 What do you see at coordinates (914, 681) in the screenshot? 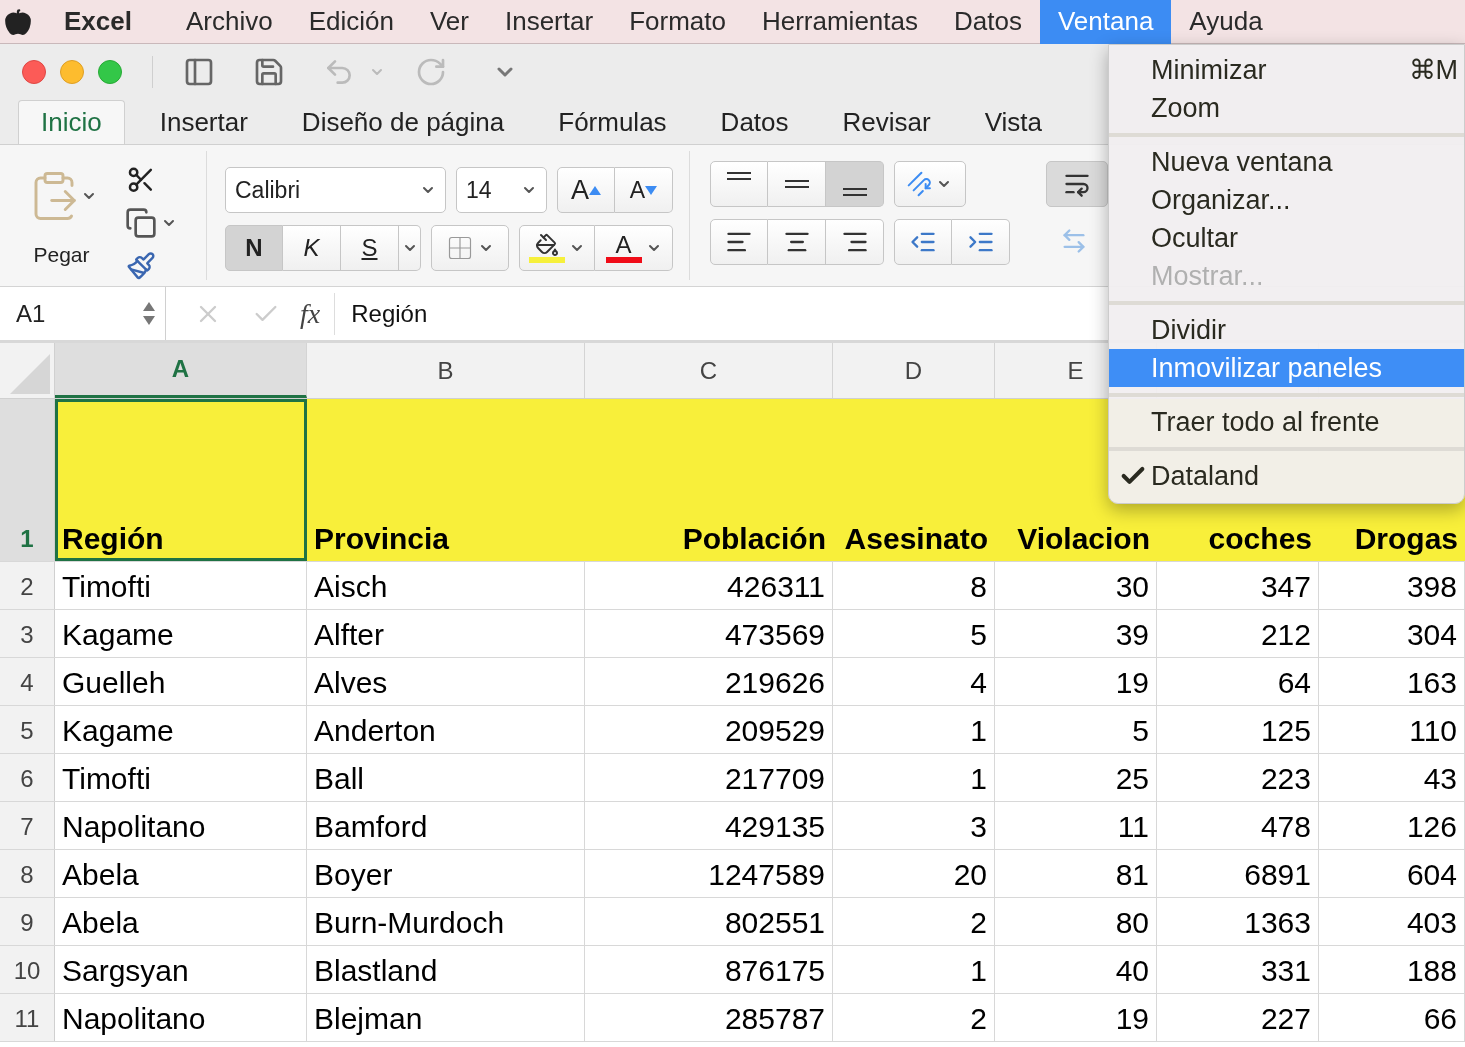
I see `table-cell: 4` at bounding box center [914, 681].